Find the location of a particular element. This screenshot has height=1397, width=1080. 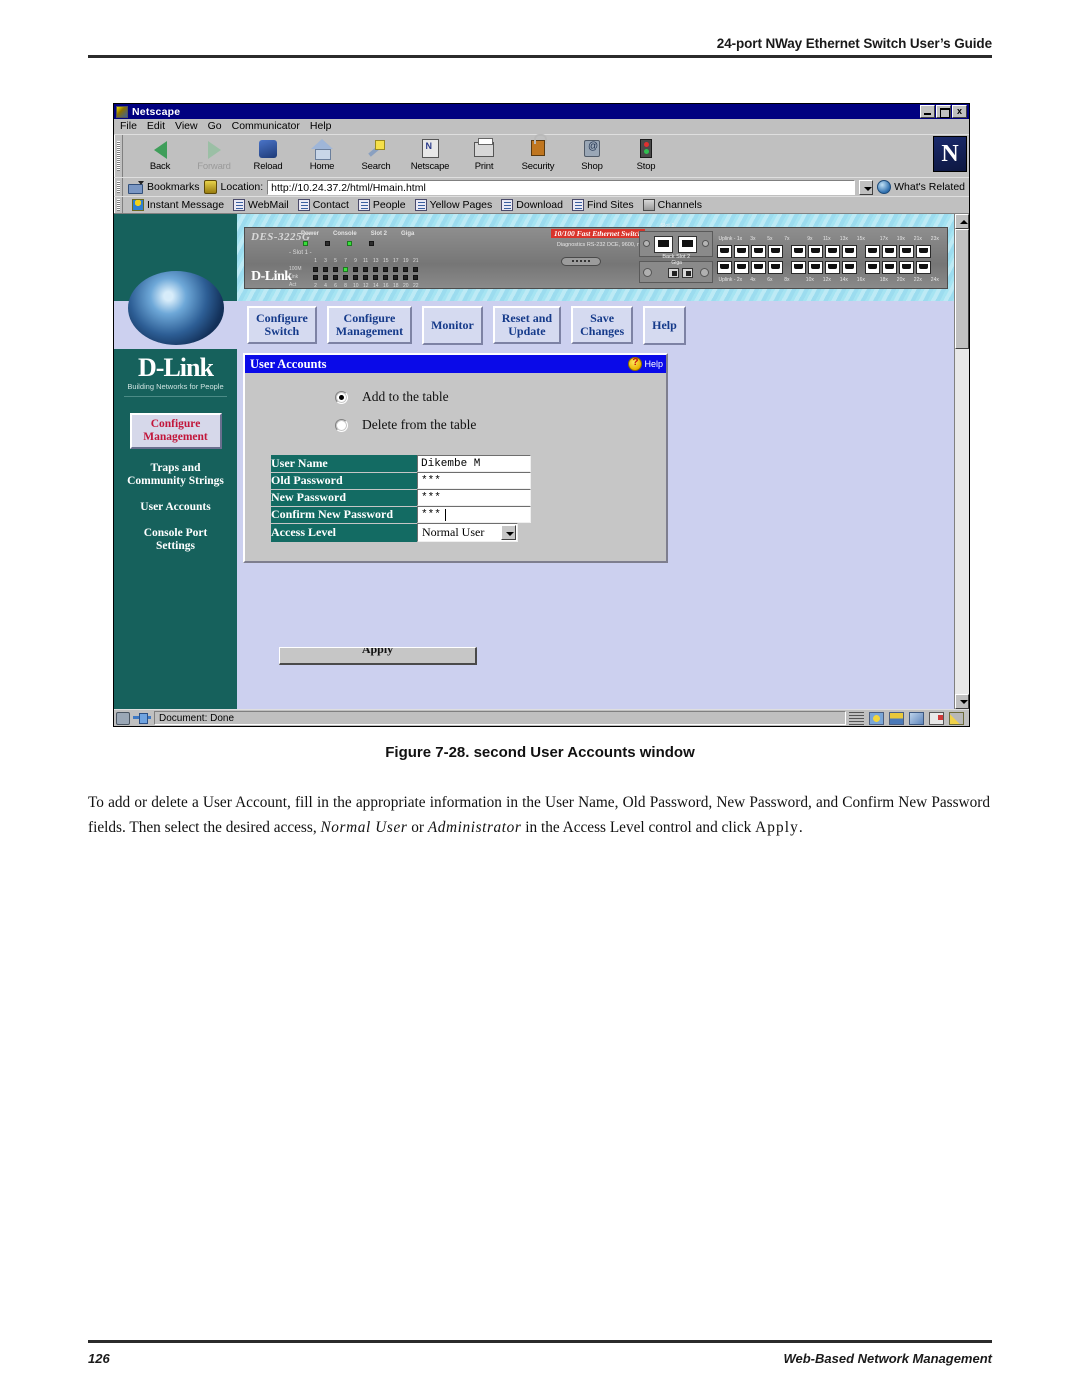

figure-caption: Figure 7-28. second User Accounts window is located at coordinates (540, 752).